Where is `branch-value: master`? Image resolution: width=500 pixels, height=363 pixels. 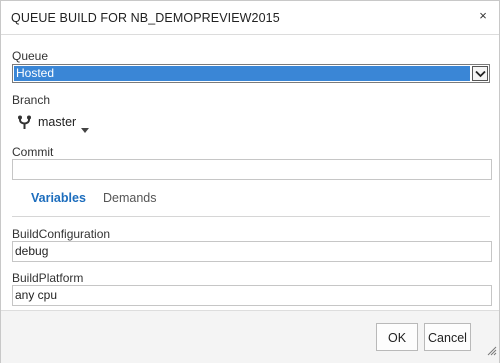 branch-value: master is located at coordinates (57, 122).